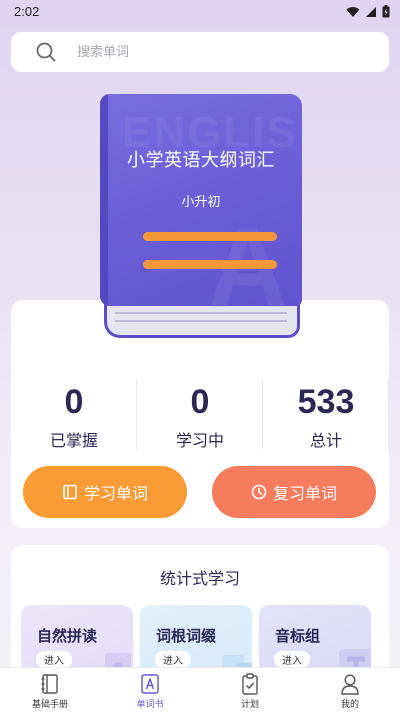  I want to click on mode-title: 词根词缀, so click(186, 636).